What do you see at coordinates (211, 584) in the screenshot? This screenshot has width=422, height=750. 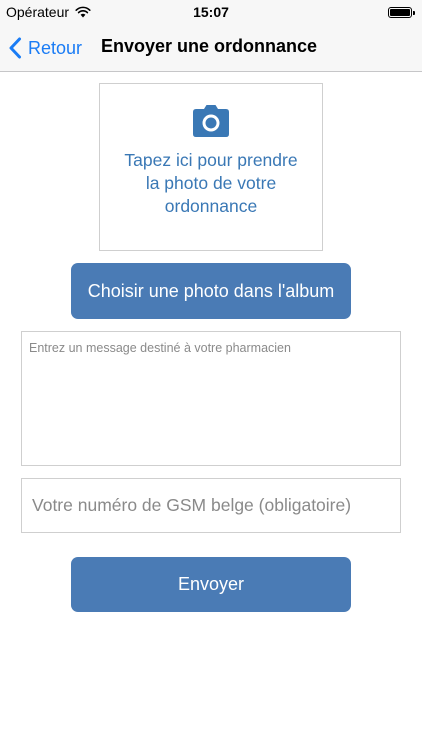 I see `send-button: Envoyer` at bounding box center [211, 584].